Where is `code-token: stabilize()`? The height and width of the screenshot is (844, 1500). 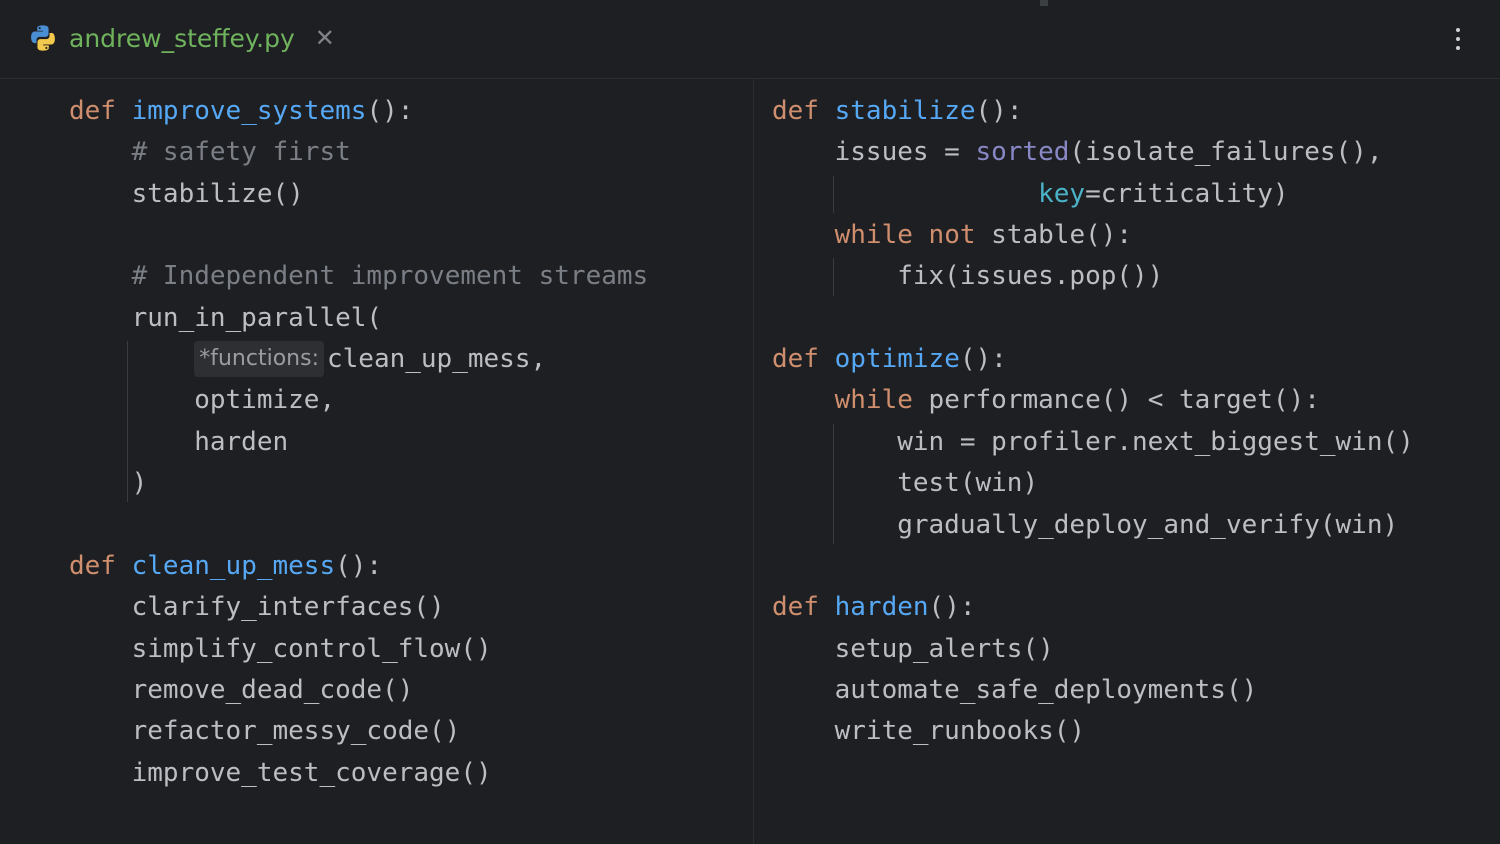 code-token: stabilize() is located at coordinates (186, 193).